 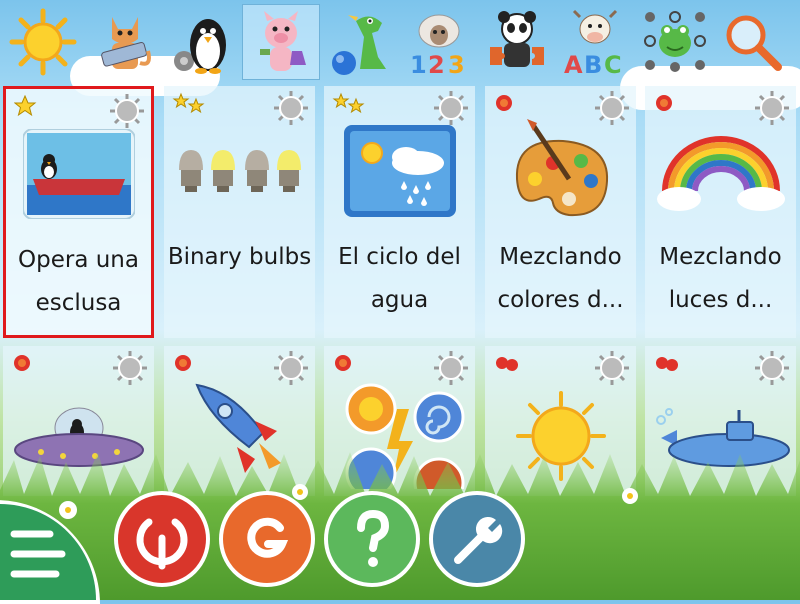 I want to click on quit-button, so click(x=162, y=539).